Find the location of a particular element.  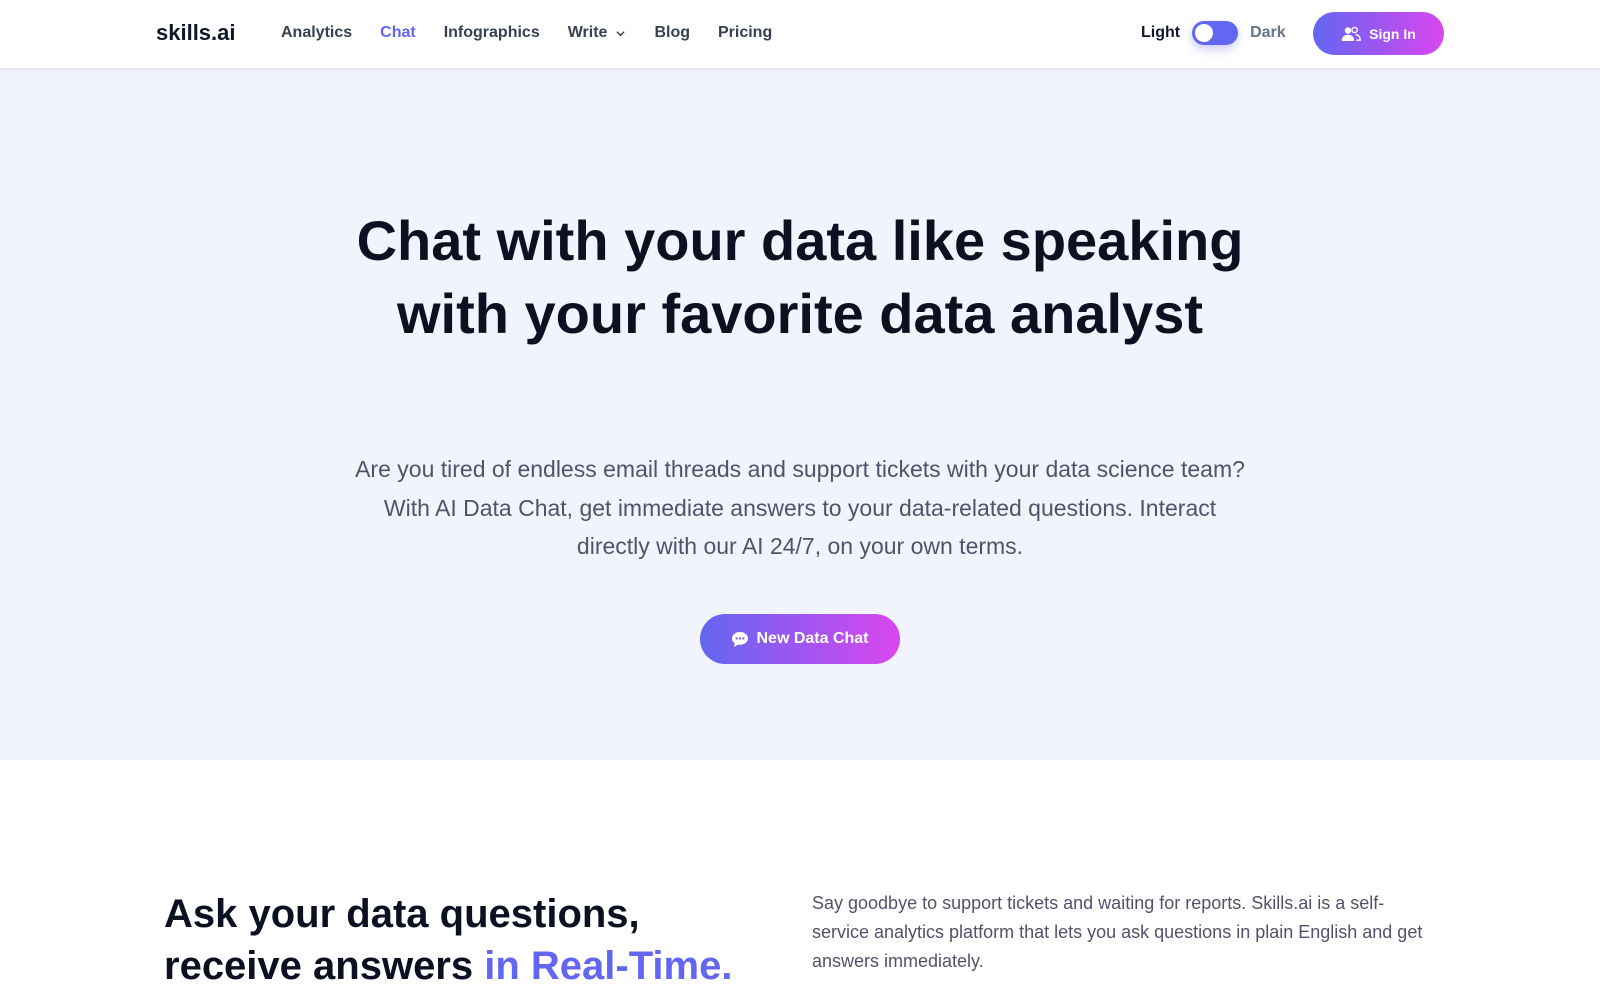

nav-write-label: Write is located at coordinates (587, 32).